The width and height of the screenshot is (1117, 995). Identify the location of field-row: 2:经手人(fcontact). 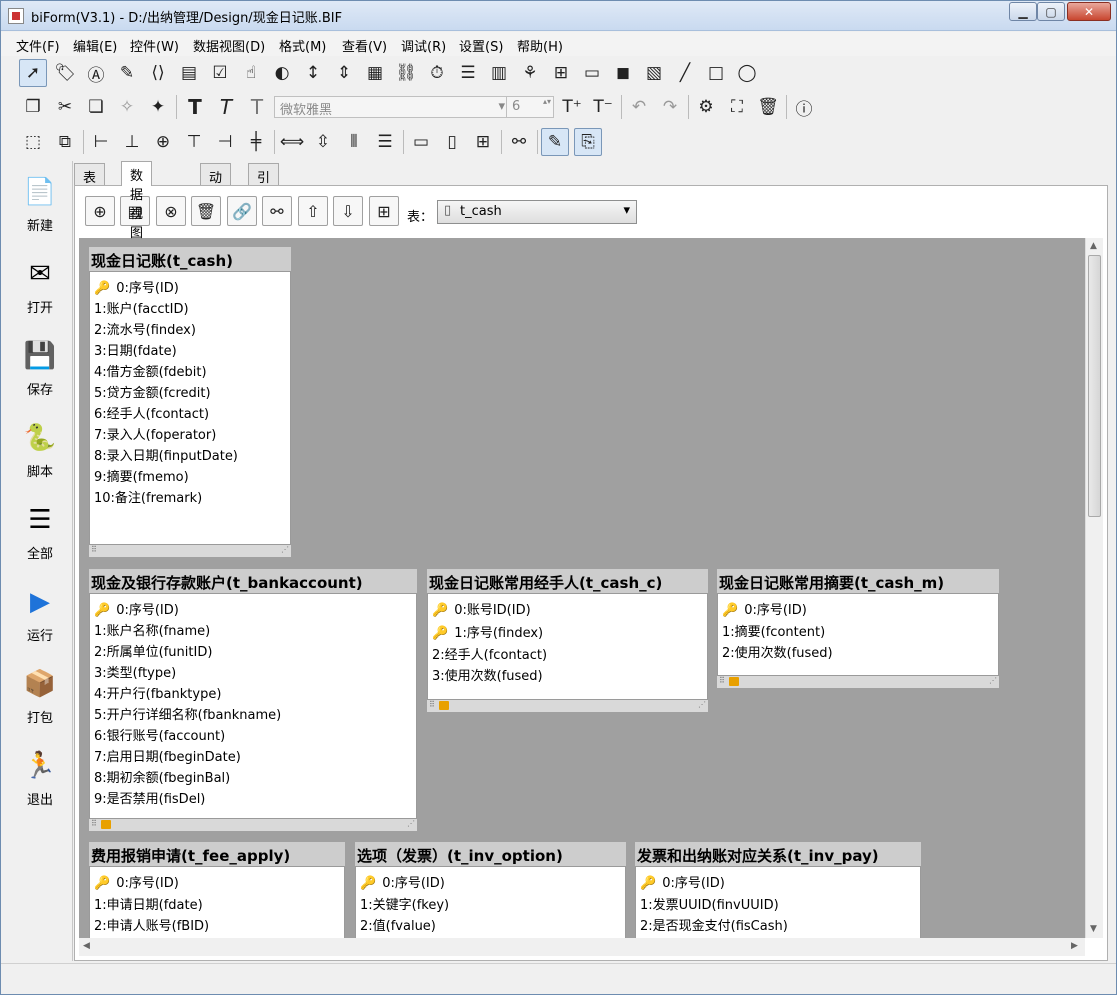
(489, 653).